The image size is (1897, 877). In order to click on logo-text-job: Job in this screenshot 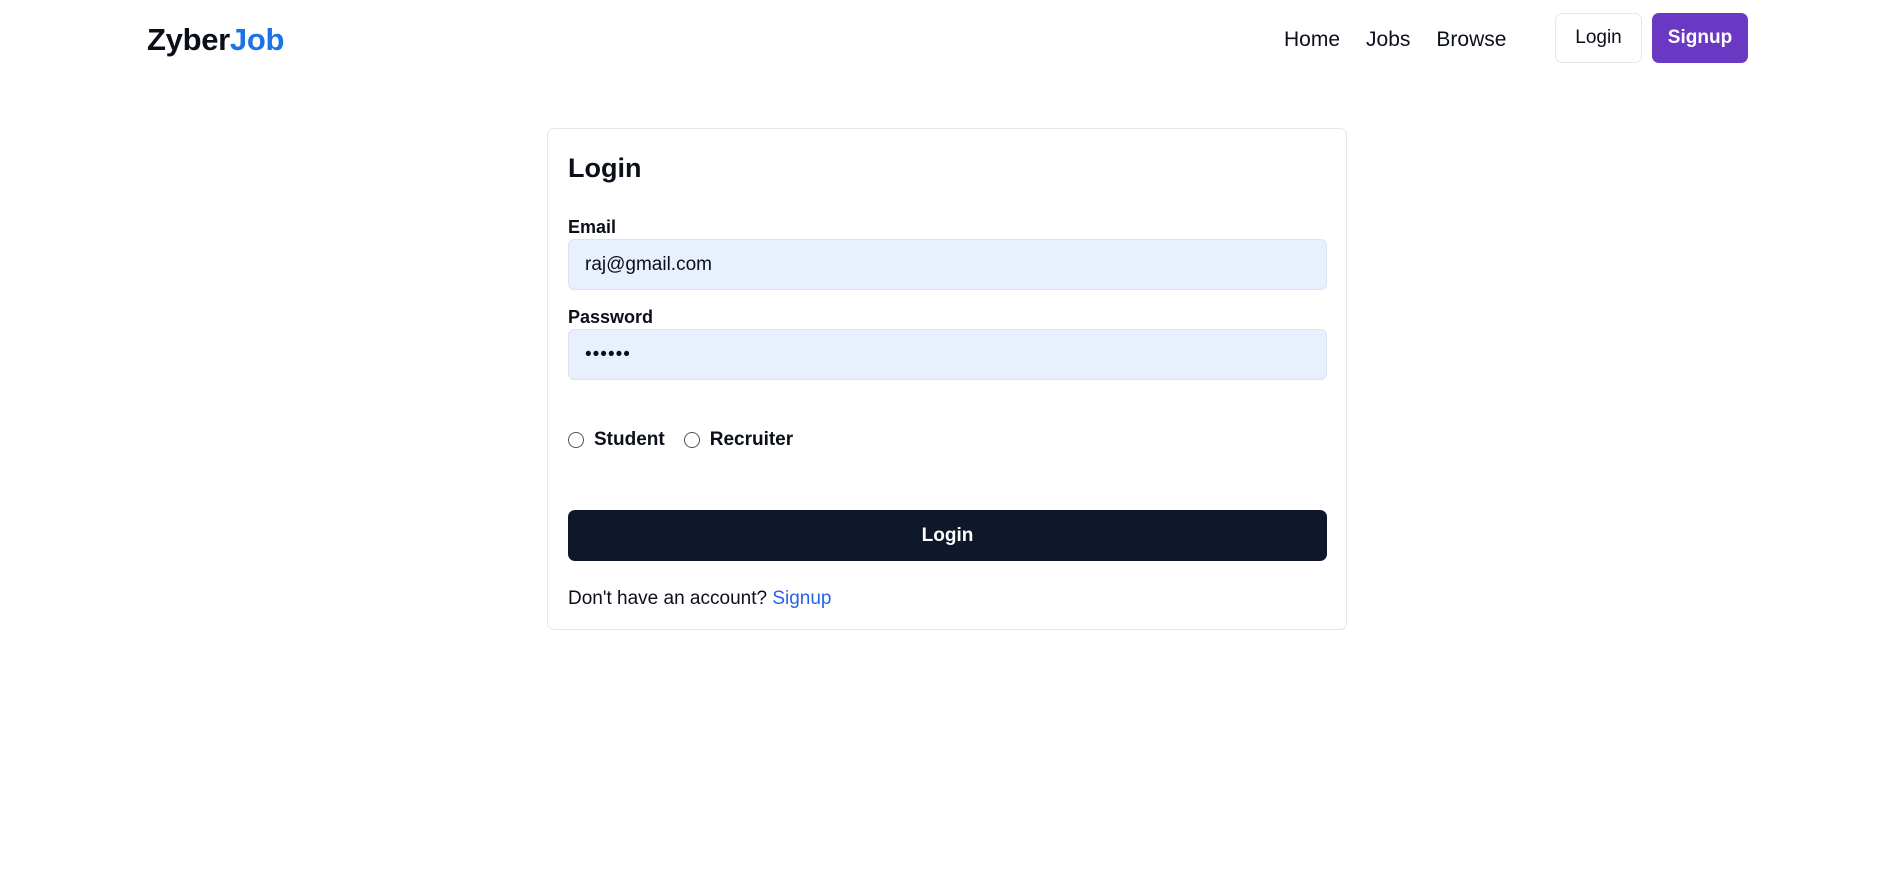, I will do `click(257, 39)`.